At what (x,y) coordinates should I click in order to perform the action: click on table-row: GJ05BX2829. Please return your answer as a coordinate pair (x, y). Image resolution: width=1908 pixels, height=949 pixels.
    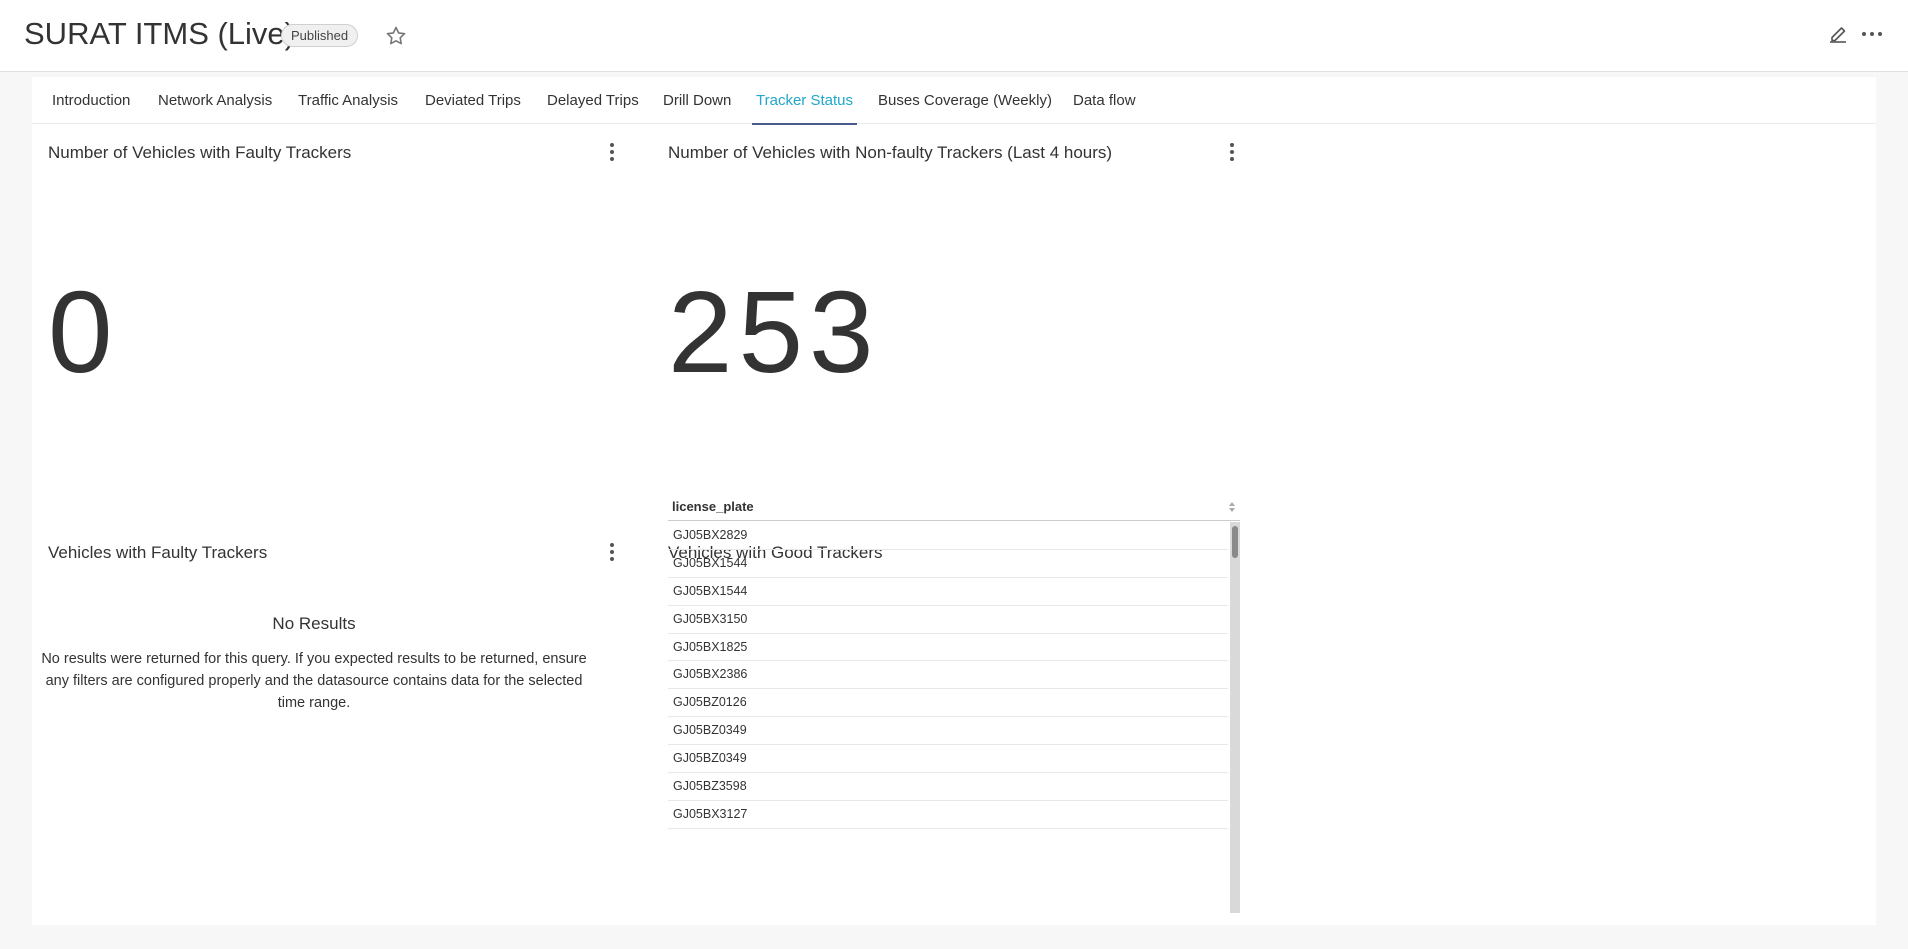
    Looking at the image, I should click on (948, 536).